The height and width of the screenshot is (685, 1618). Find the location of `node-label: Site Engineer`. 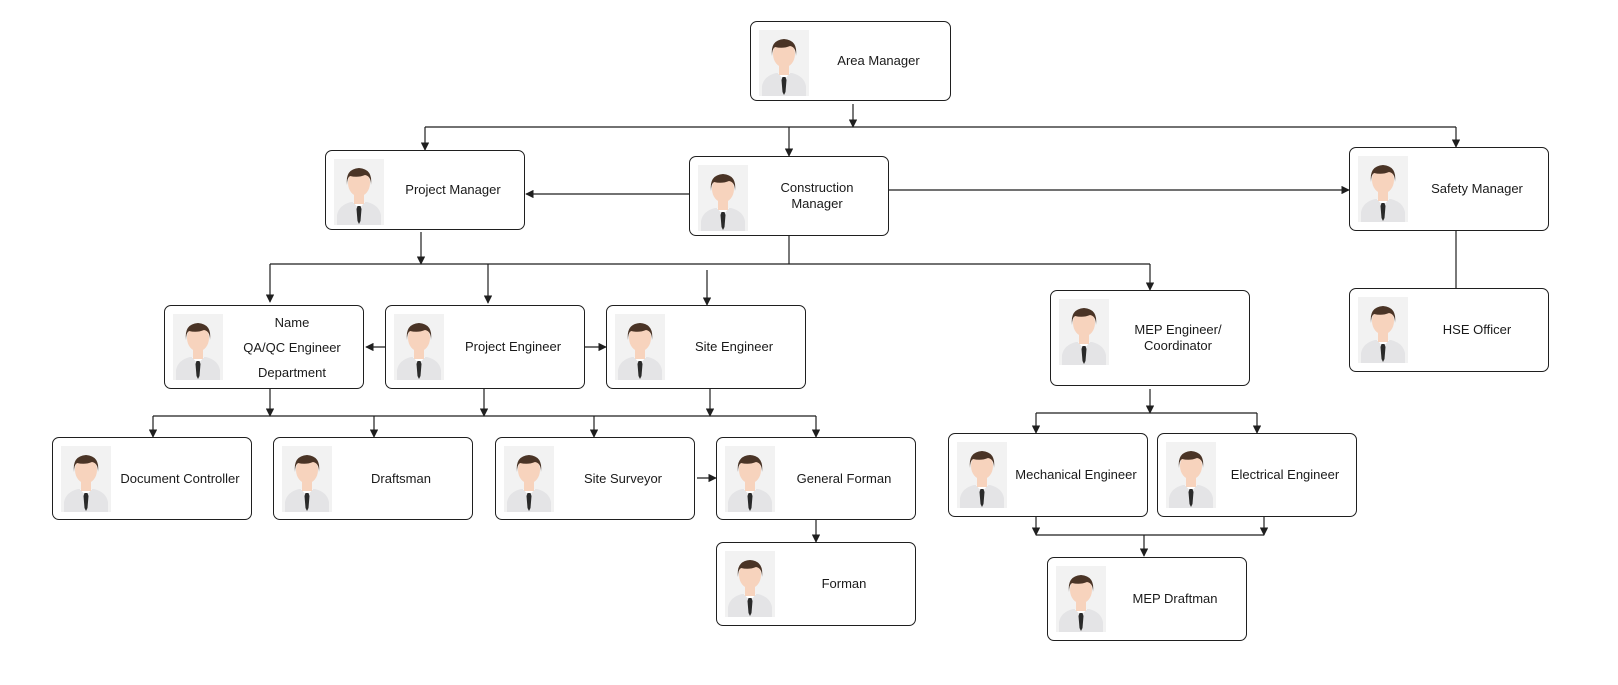

node-label: Site Engineer is located at coordinates (734, 347).